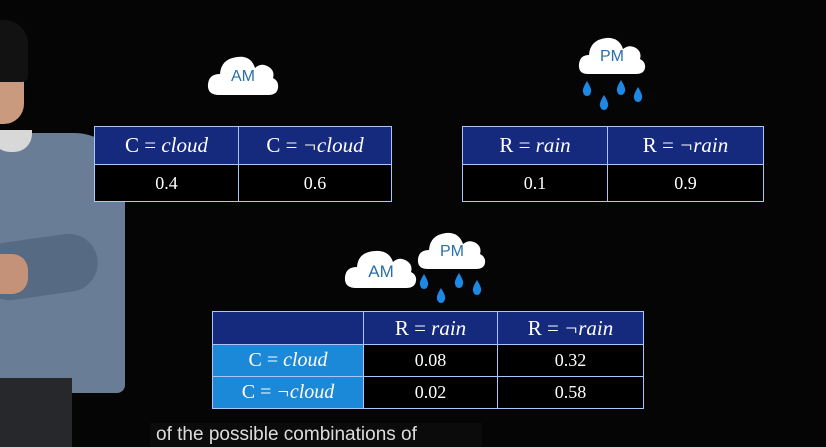 The height and width of the screenshot is (447, 826). Describe the element at coordinates (685, 183) in the screenshot. I see `prob-not-rain: 0.9` at that location.